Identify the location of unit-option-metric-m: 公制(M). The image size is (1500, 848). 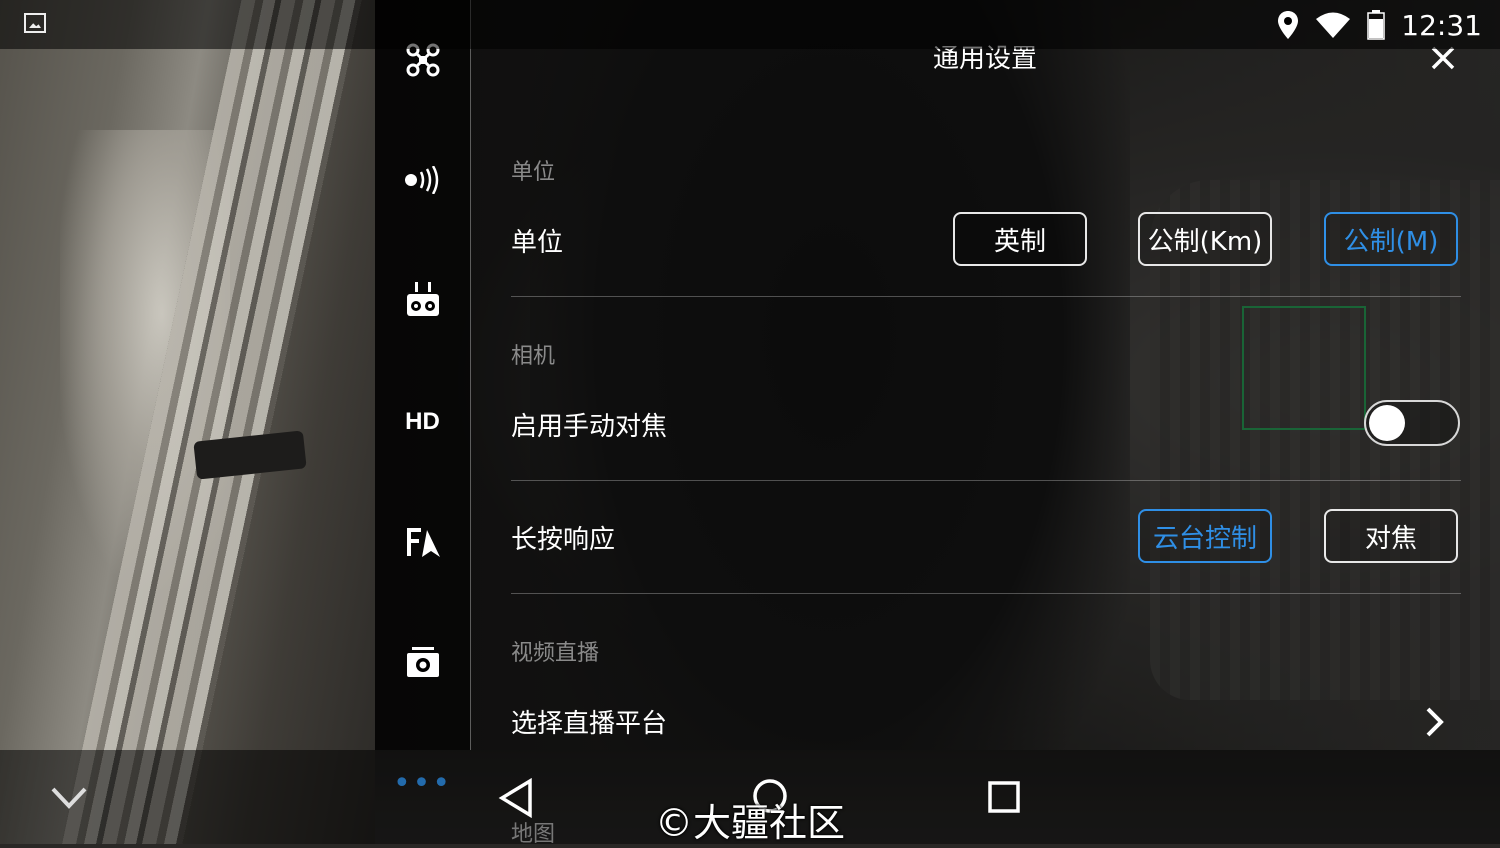
(1391, 239).